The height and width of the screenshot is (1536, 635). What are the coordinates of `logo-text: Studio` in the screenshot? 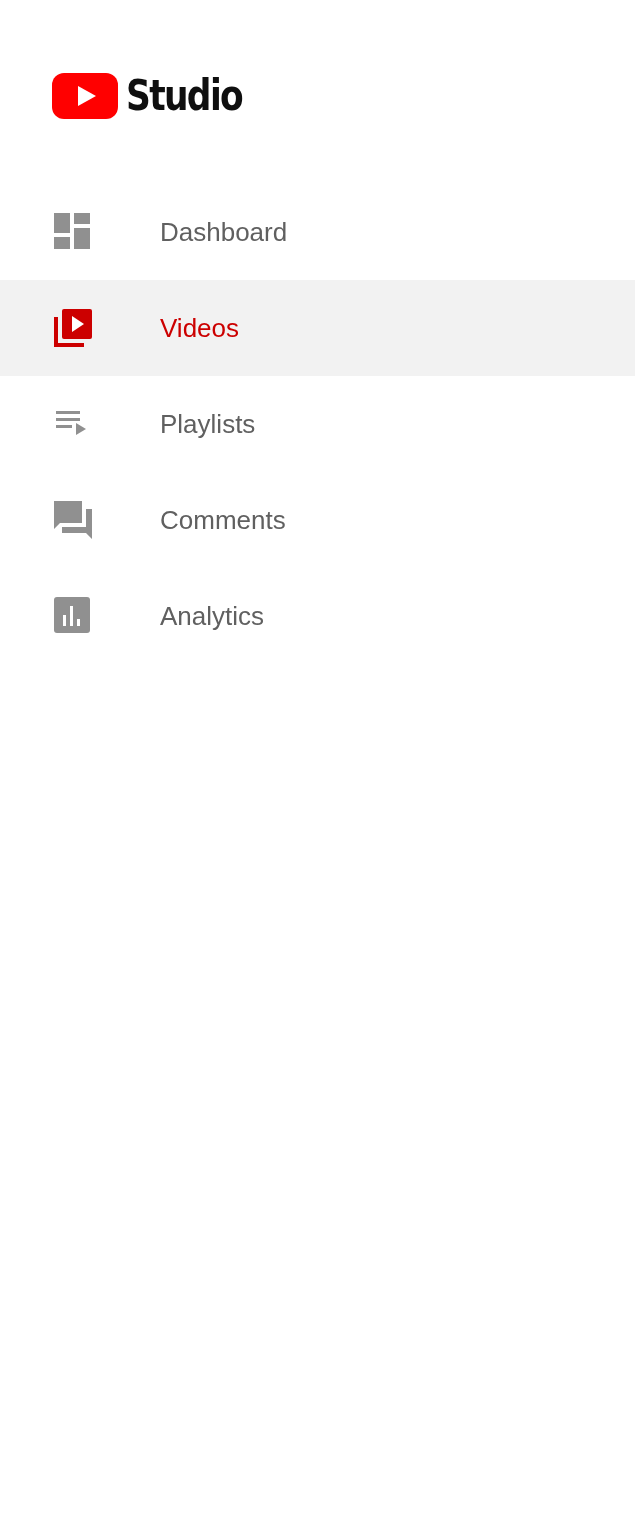 It's located at (184, 96).